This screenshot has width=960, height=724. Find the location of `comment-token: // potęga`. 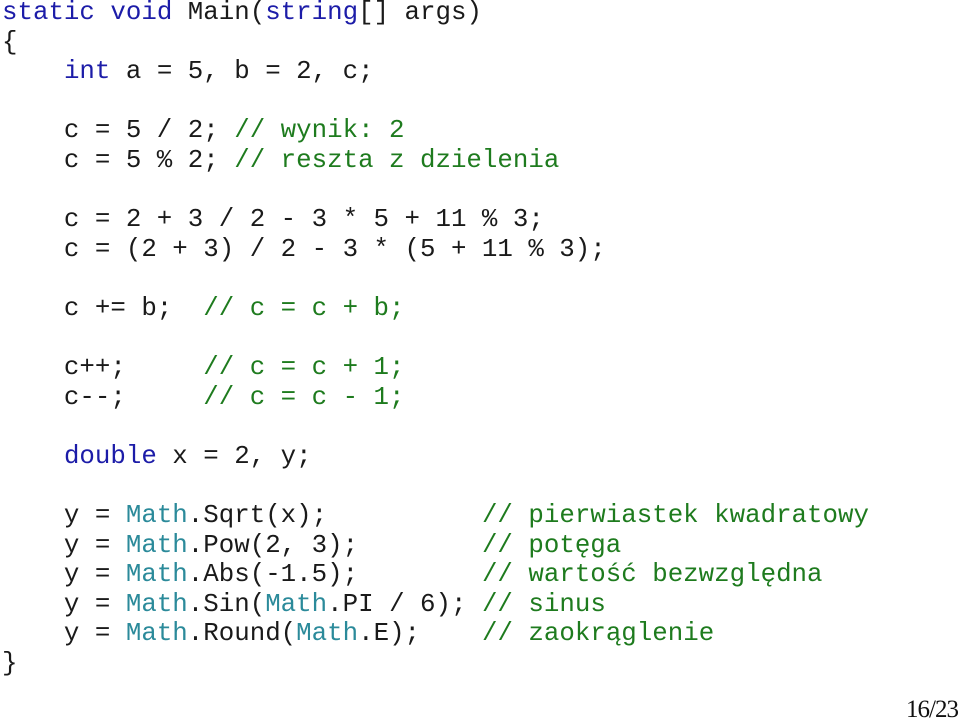

comment-token: // potęga is located at coordinates (551, 545).